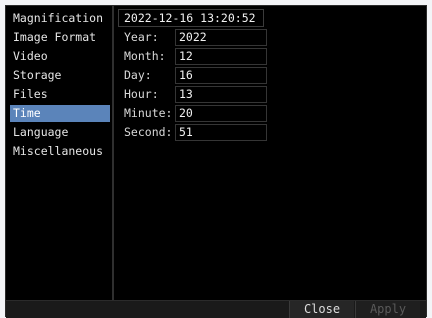  Describe the element at coordinates (145, 56) in the screenshot. I see `month-label: Month:` at that location.